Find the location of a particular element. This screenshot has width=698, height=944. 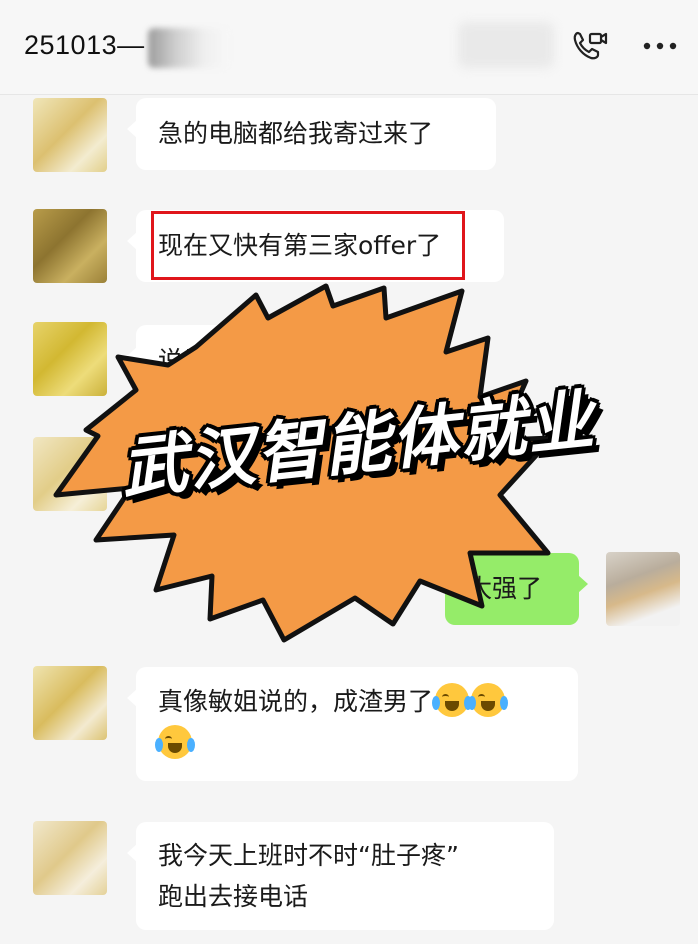

message-text: 真像敏姐说的，成渣男了 is located at coordinates (296, 701).